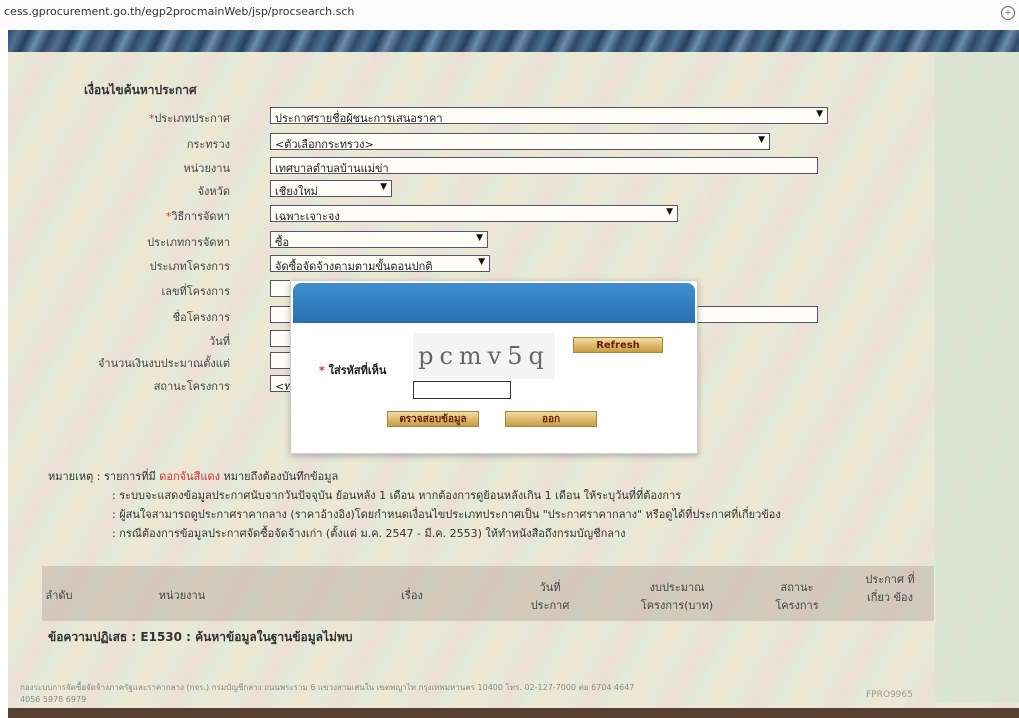 Image resolution: width=1019 pixels, height=718 pixels. I want to click on col-order: ลำดับ, so click(59, 595).